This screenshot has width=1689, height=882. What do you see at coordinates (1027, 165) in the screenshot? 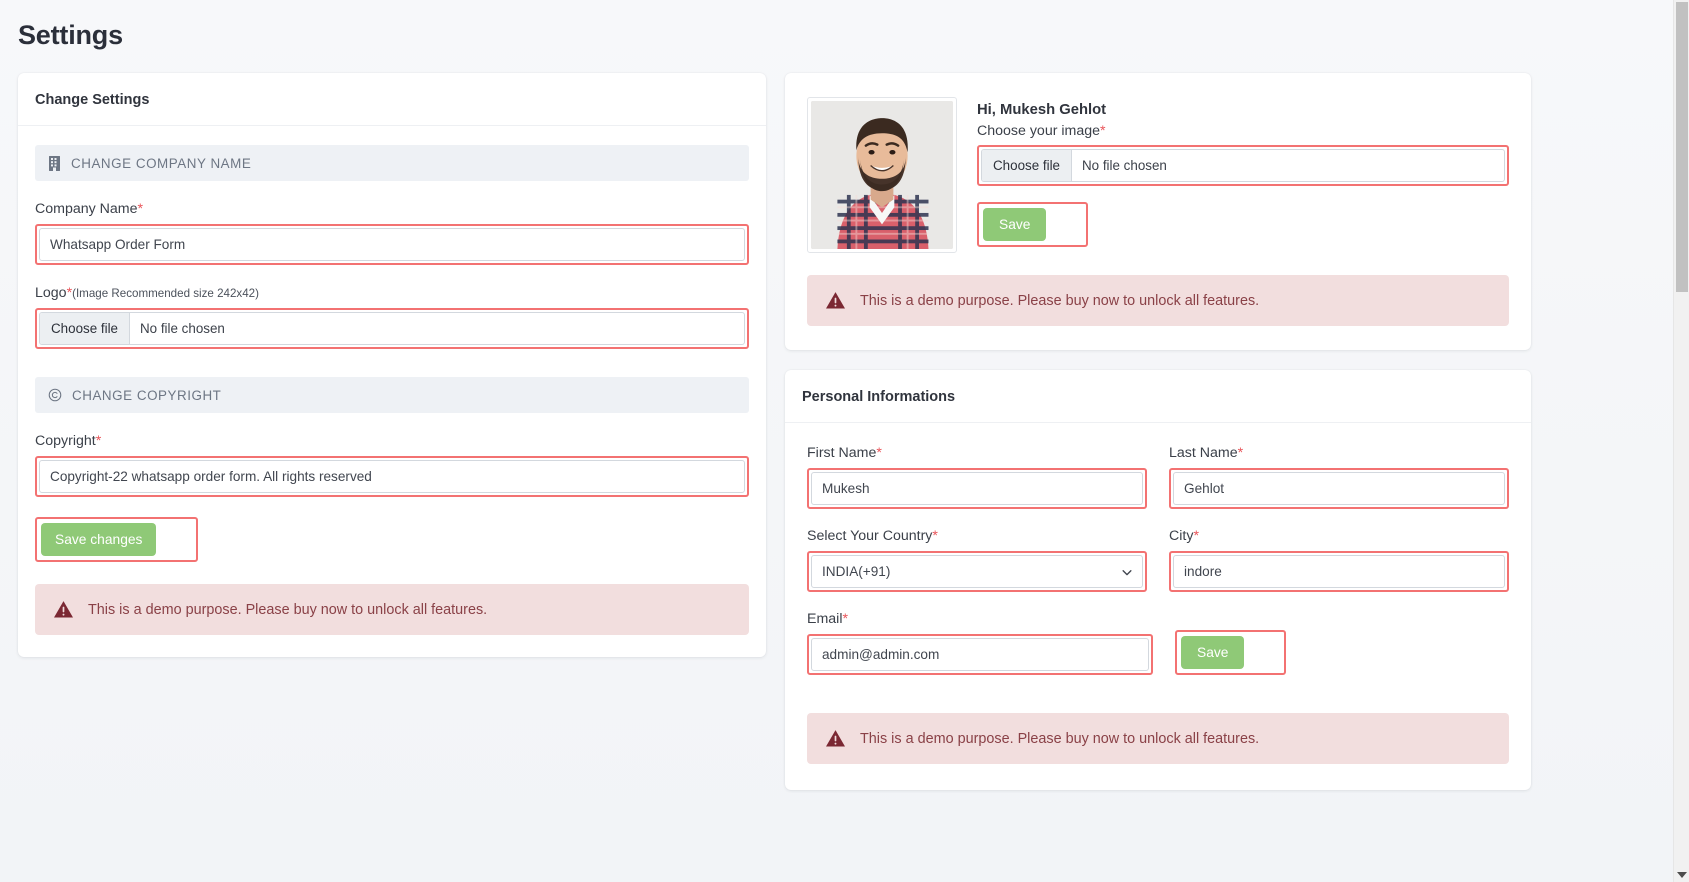
I see `profile-choose-file-button: Choose file` at bounding box center [1027, 165].